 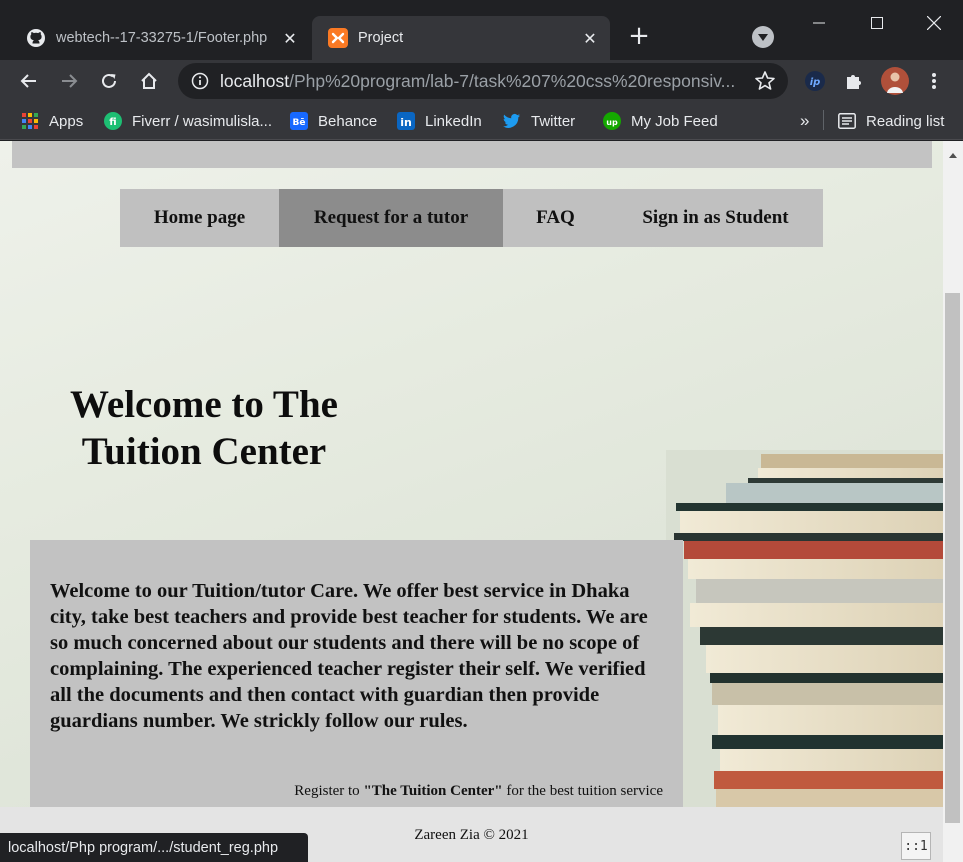 I want to click on back-button, so click(x=29, y=81).